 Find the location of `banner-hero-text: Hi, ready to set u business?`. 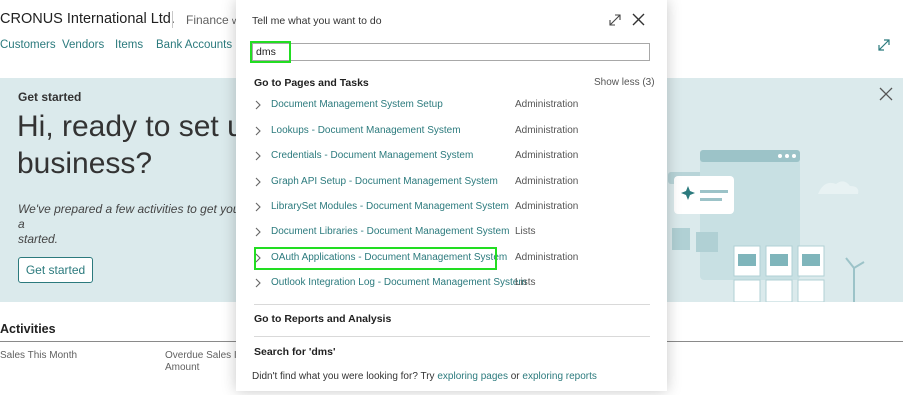

banner-hero-text: Hi, ready to set u business? is located at coordinates (137, 145).